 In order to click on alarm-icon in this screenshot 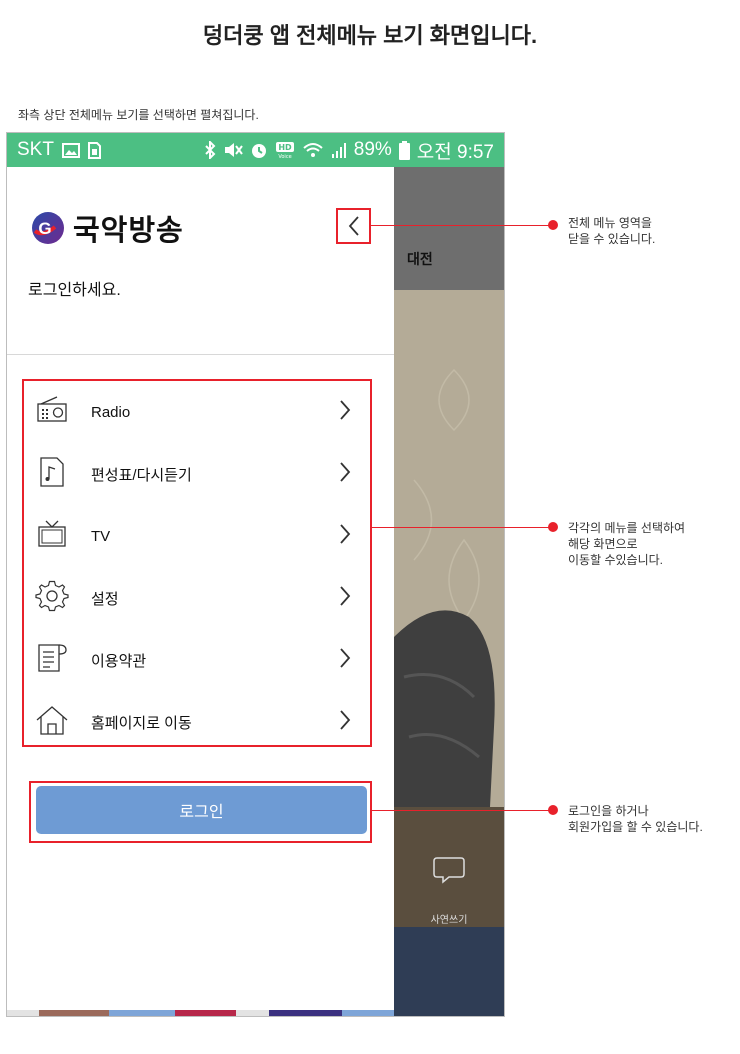, I will do `click(259, 150)`.